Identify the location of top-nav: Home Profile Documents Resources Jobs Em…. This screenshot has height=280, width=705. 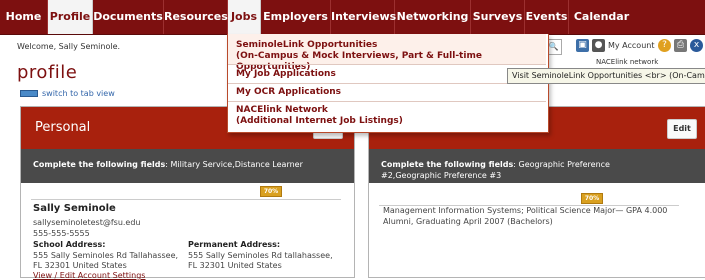
(352, 17).